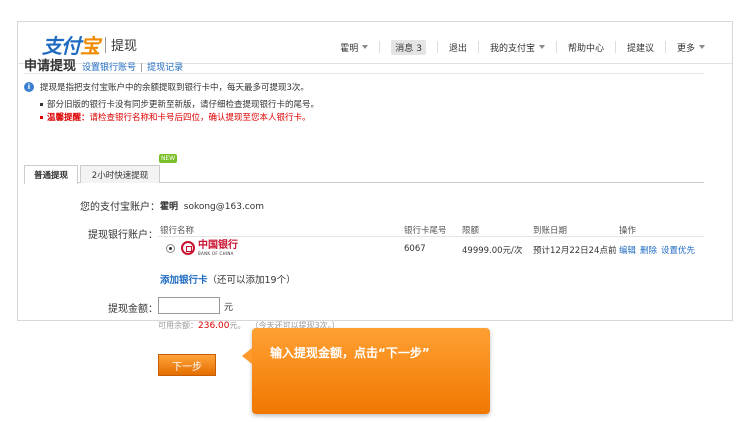  What do you see at coordinates (120, 174) in the screenshot?
I see `tab-fast-withdraw: 2小时快速提现` at bounding box center [120, 174].